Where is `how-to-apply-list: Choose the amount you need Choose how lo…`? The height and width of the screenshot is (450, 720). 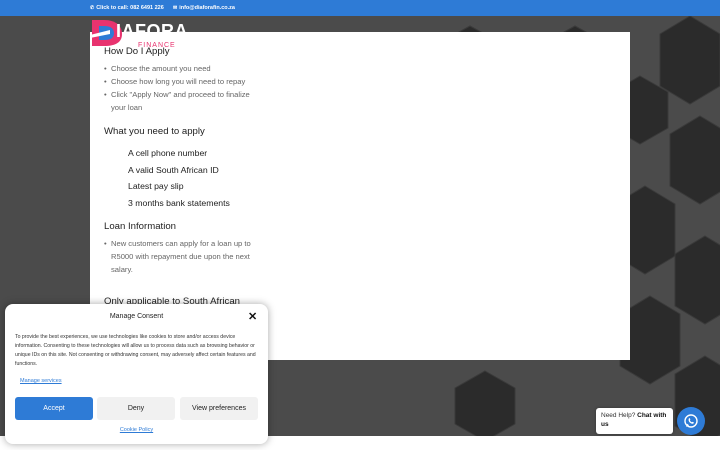
how-to-apply-list: Choose the amount you need Choose how lo… is located at coordinates (184, 88).